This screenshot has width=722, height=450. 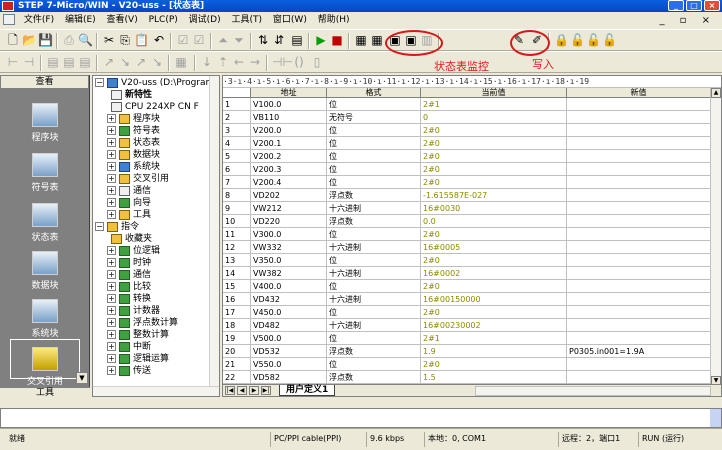 What do you see at coordinates (45, 40) in the screenshot?
I see `save-icon: 💾` at bounding box center [45, 40].